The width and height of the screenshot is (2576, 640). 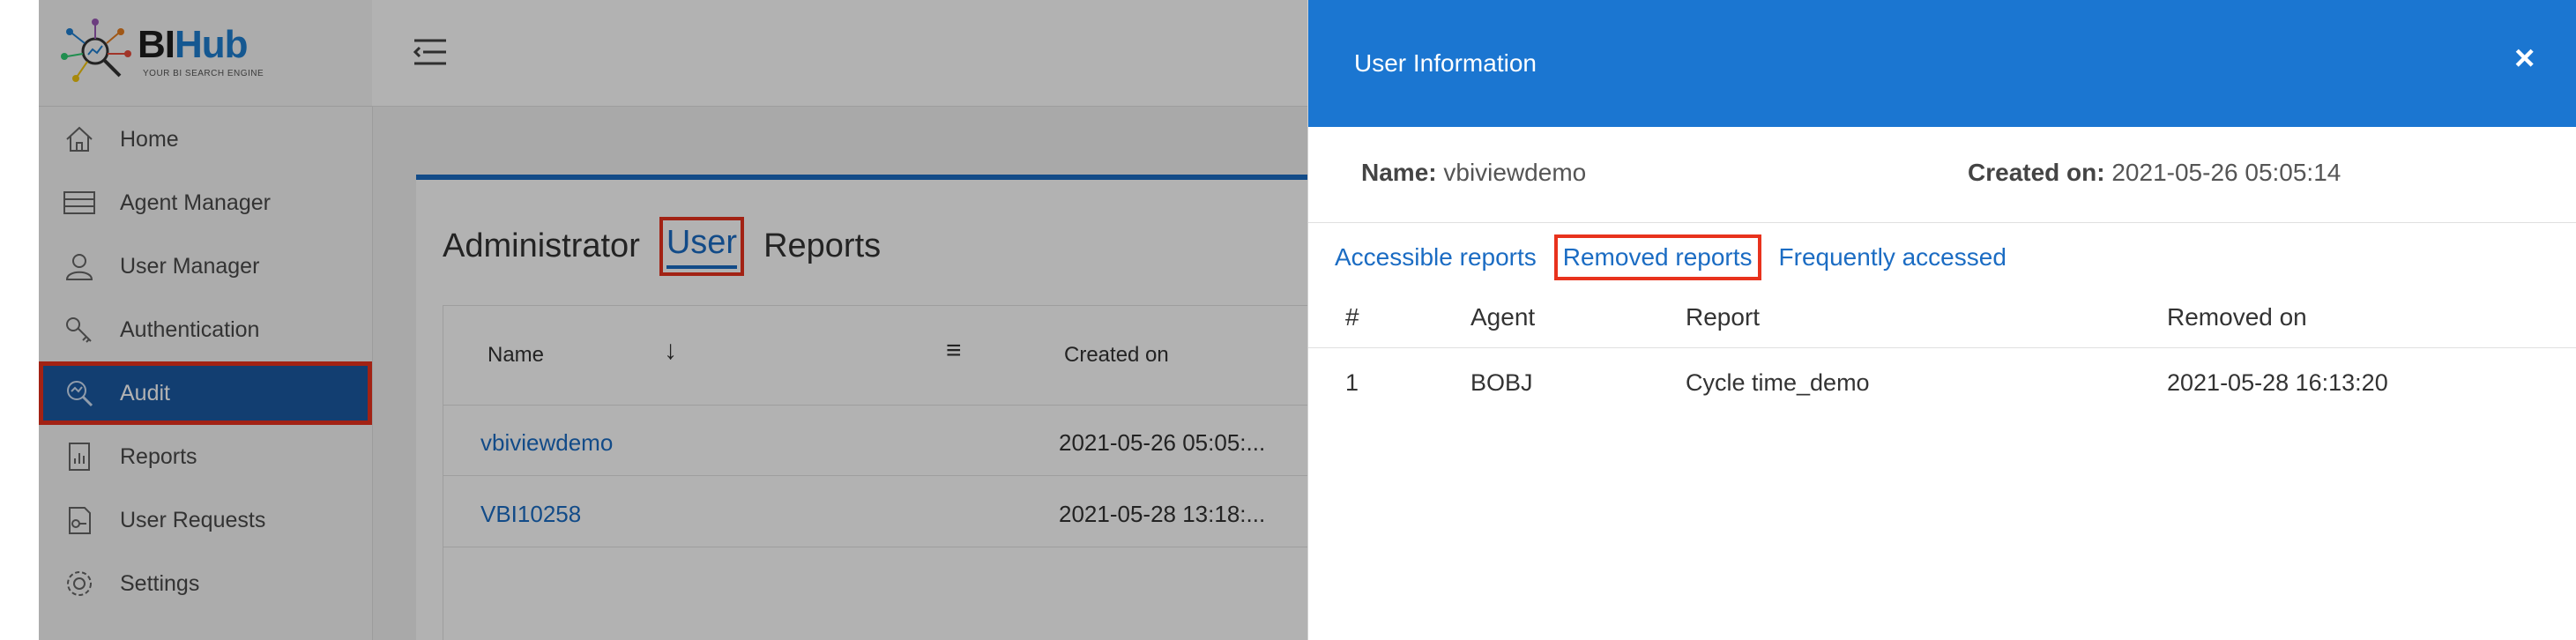 I want to click on name-value: vbiviewdemo, so click(x=1515, y=172).